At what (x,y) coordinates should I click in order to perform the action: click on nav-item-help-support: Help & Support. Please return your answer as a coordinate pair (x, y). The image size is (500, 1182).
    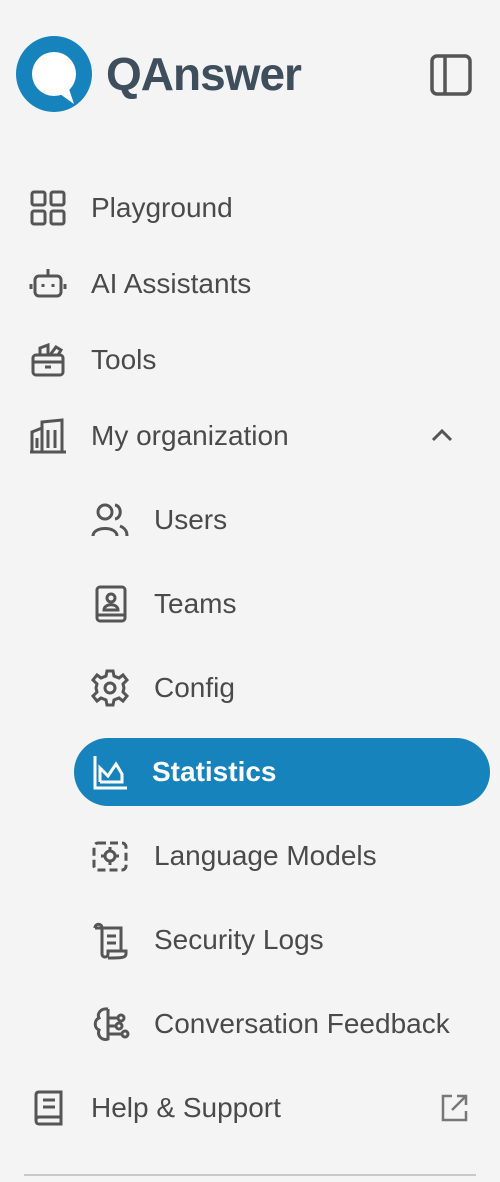
    Looking at the image, I should click on (256, 1108).